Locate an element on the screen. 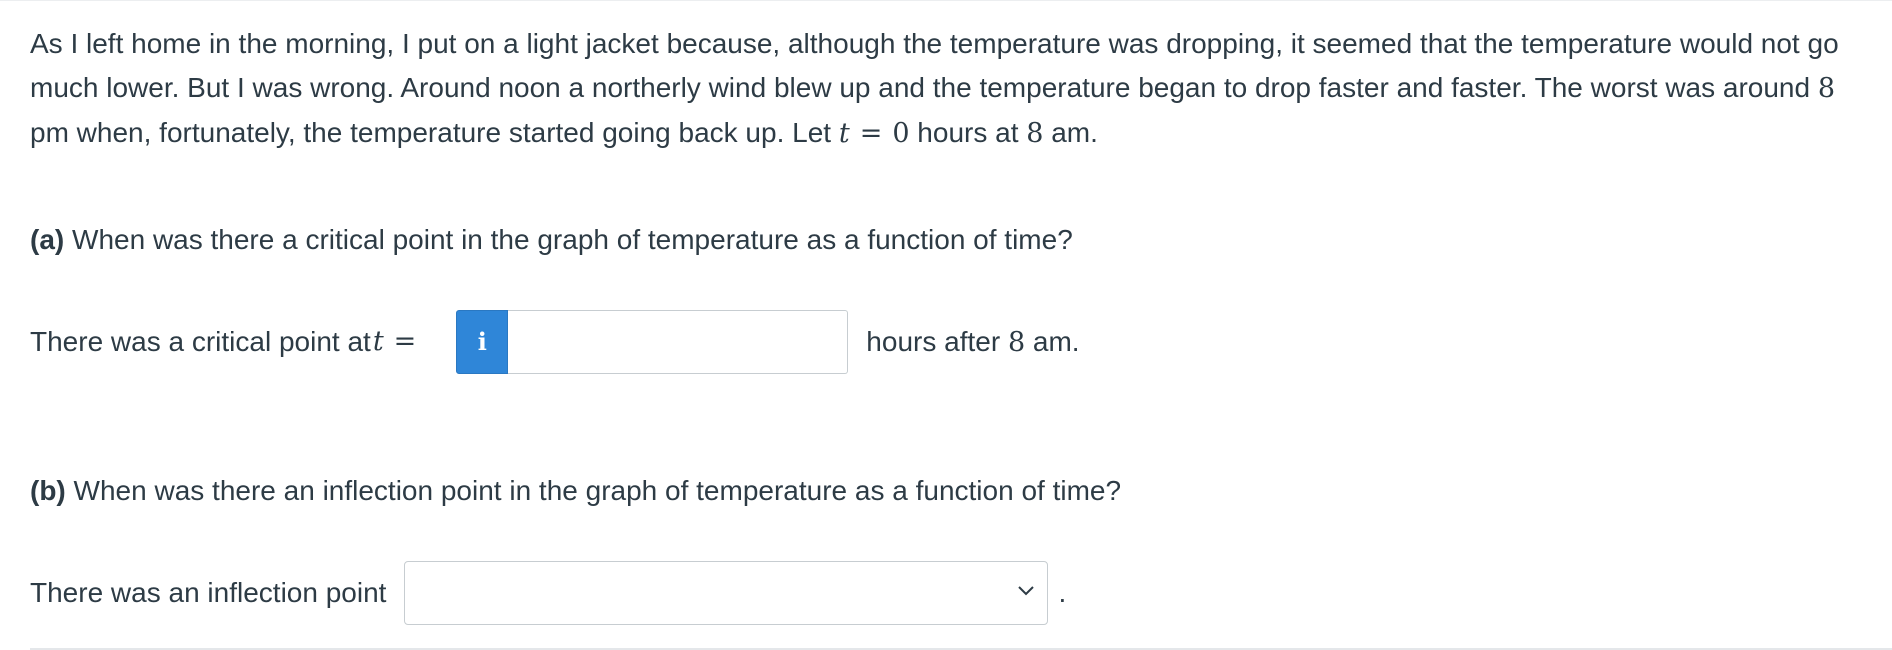 This screenshot has width=1892, height=650. intro-equals: = is located at coordinates (871, 133).